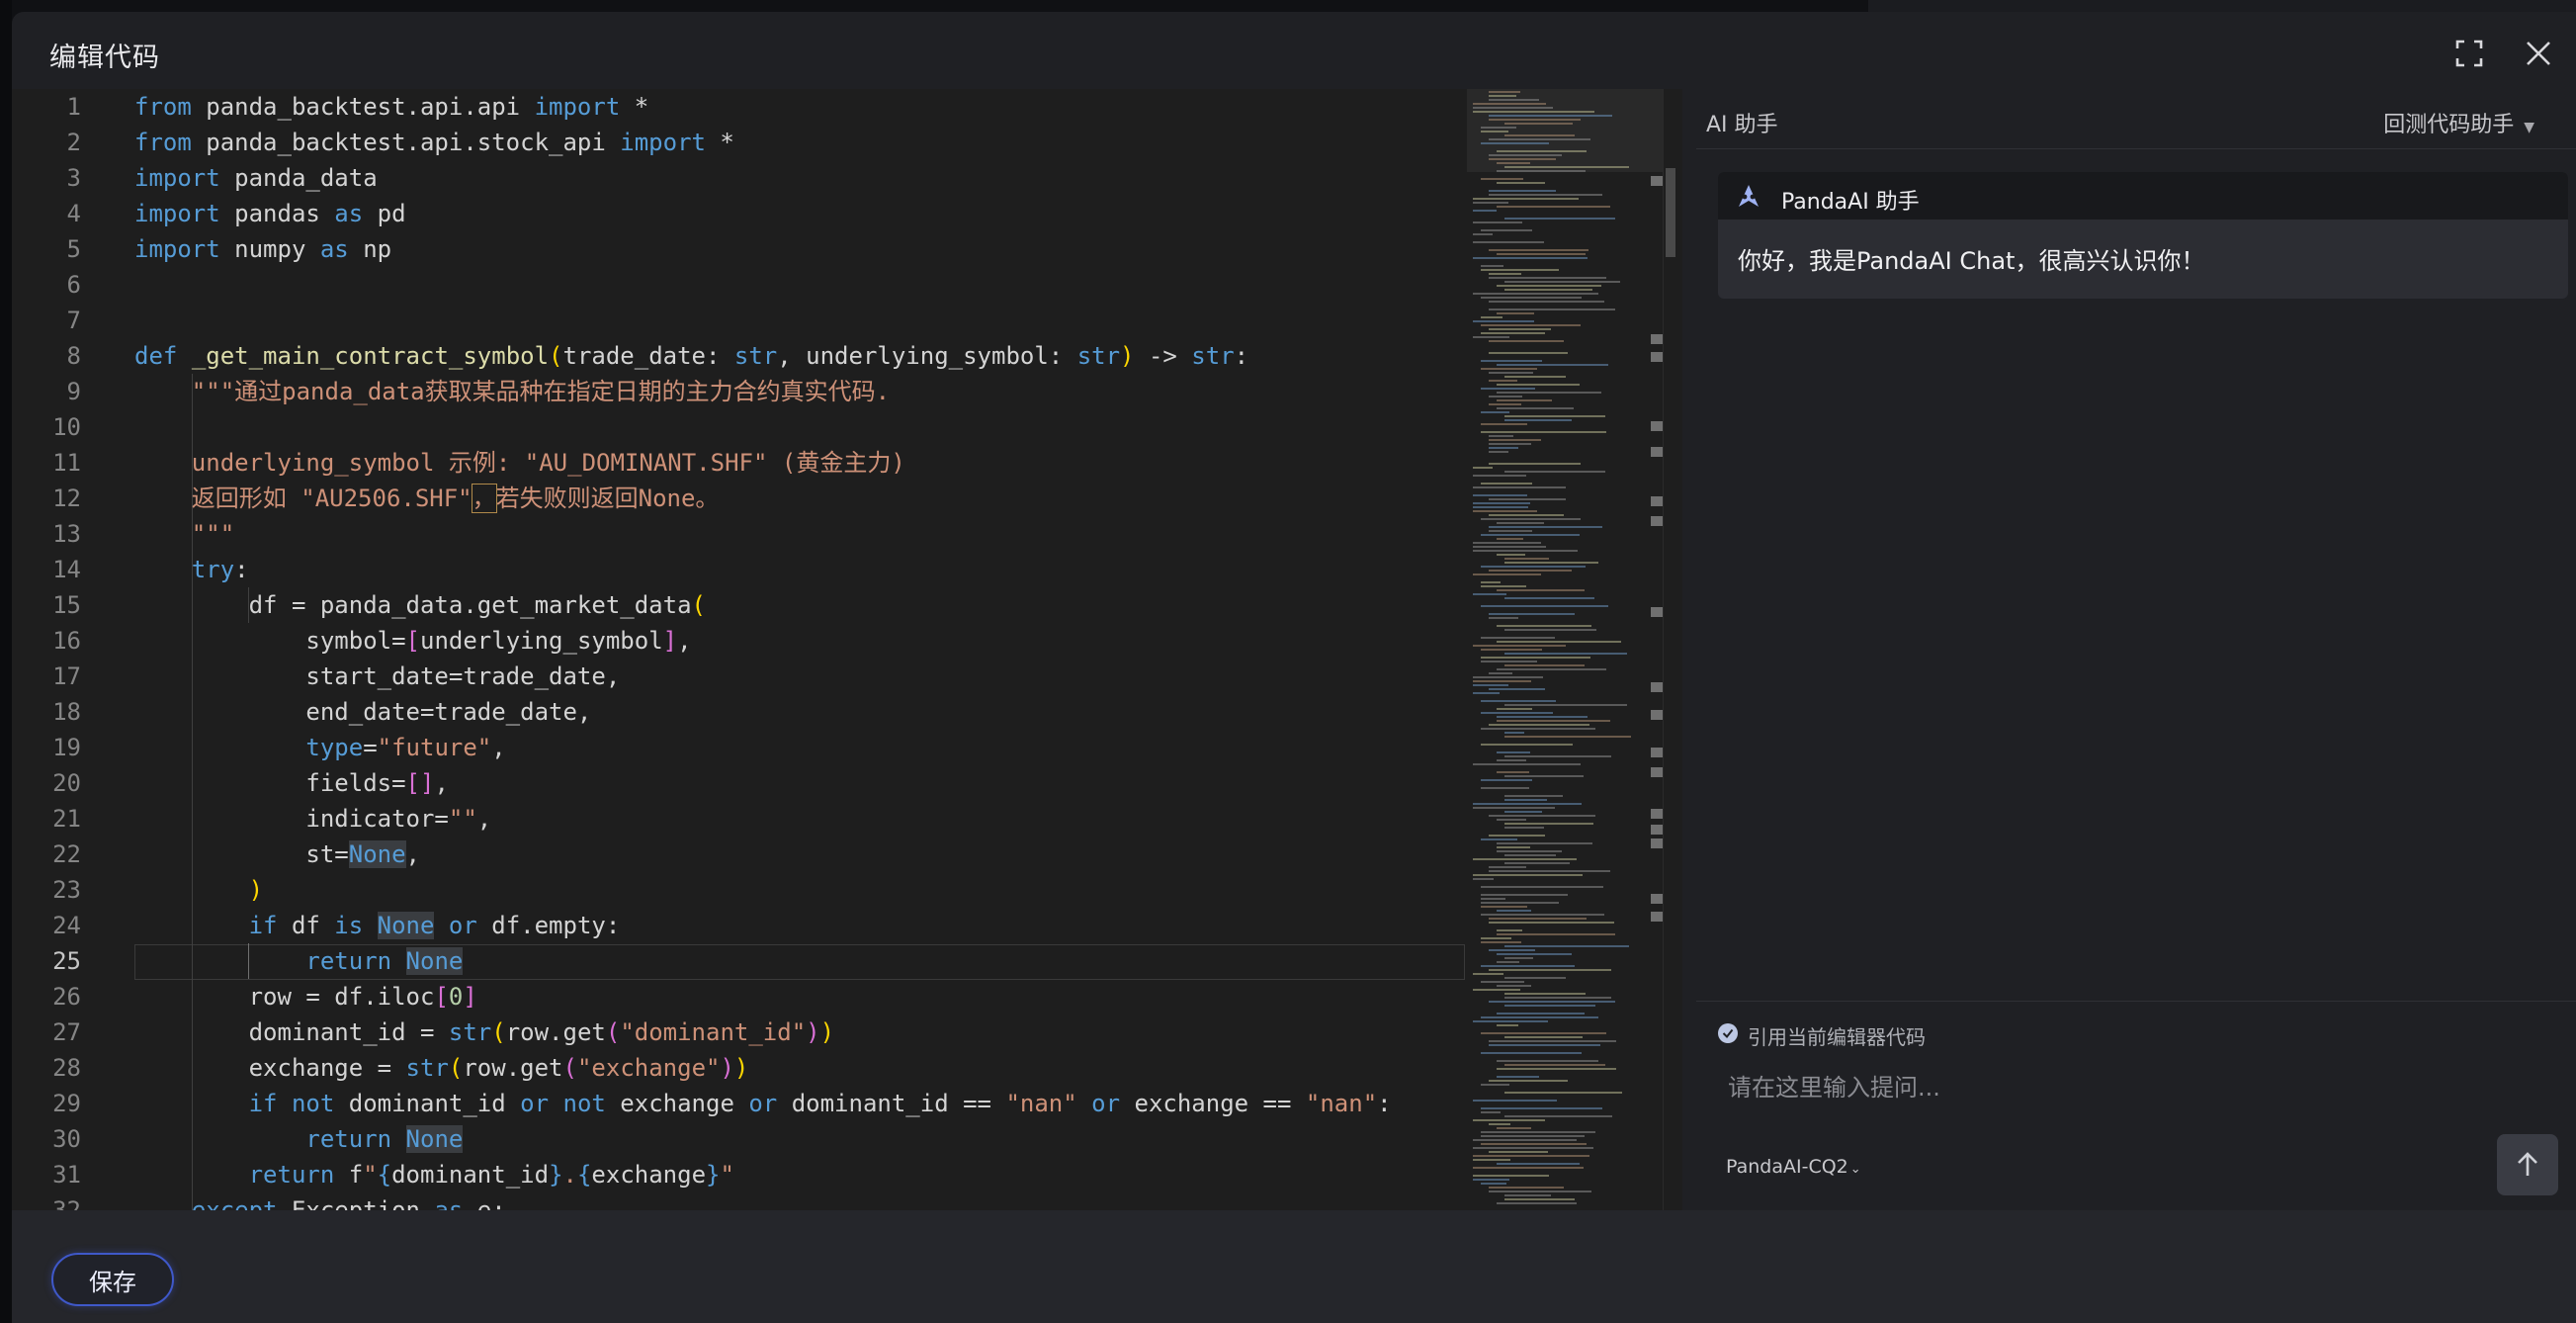  I want to click on model-select: PandaAI-CQ2 ⌄, so click(1793, 1167).